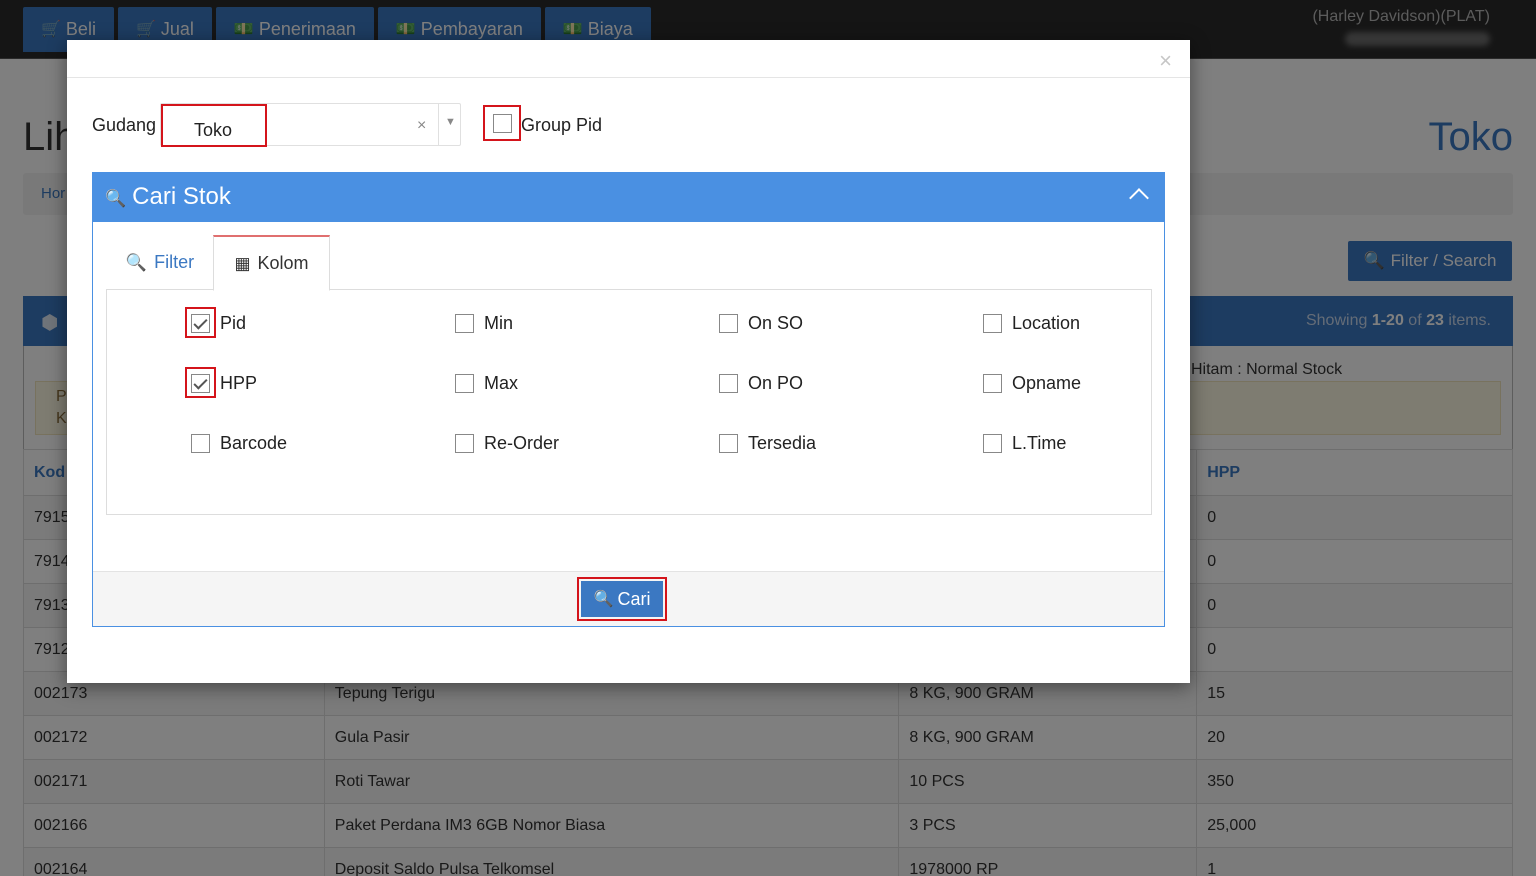  I want to click on kolom-option-re-order: Re-Order, so click(507, 443).